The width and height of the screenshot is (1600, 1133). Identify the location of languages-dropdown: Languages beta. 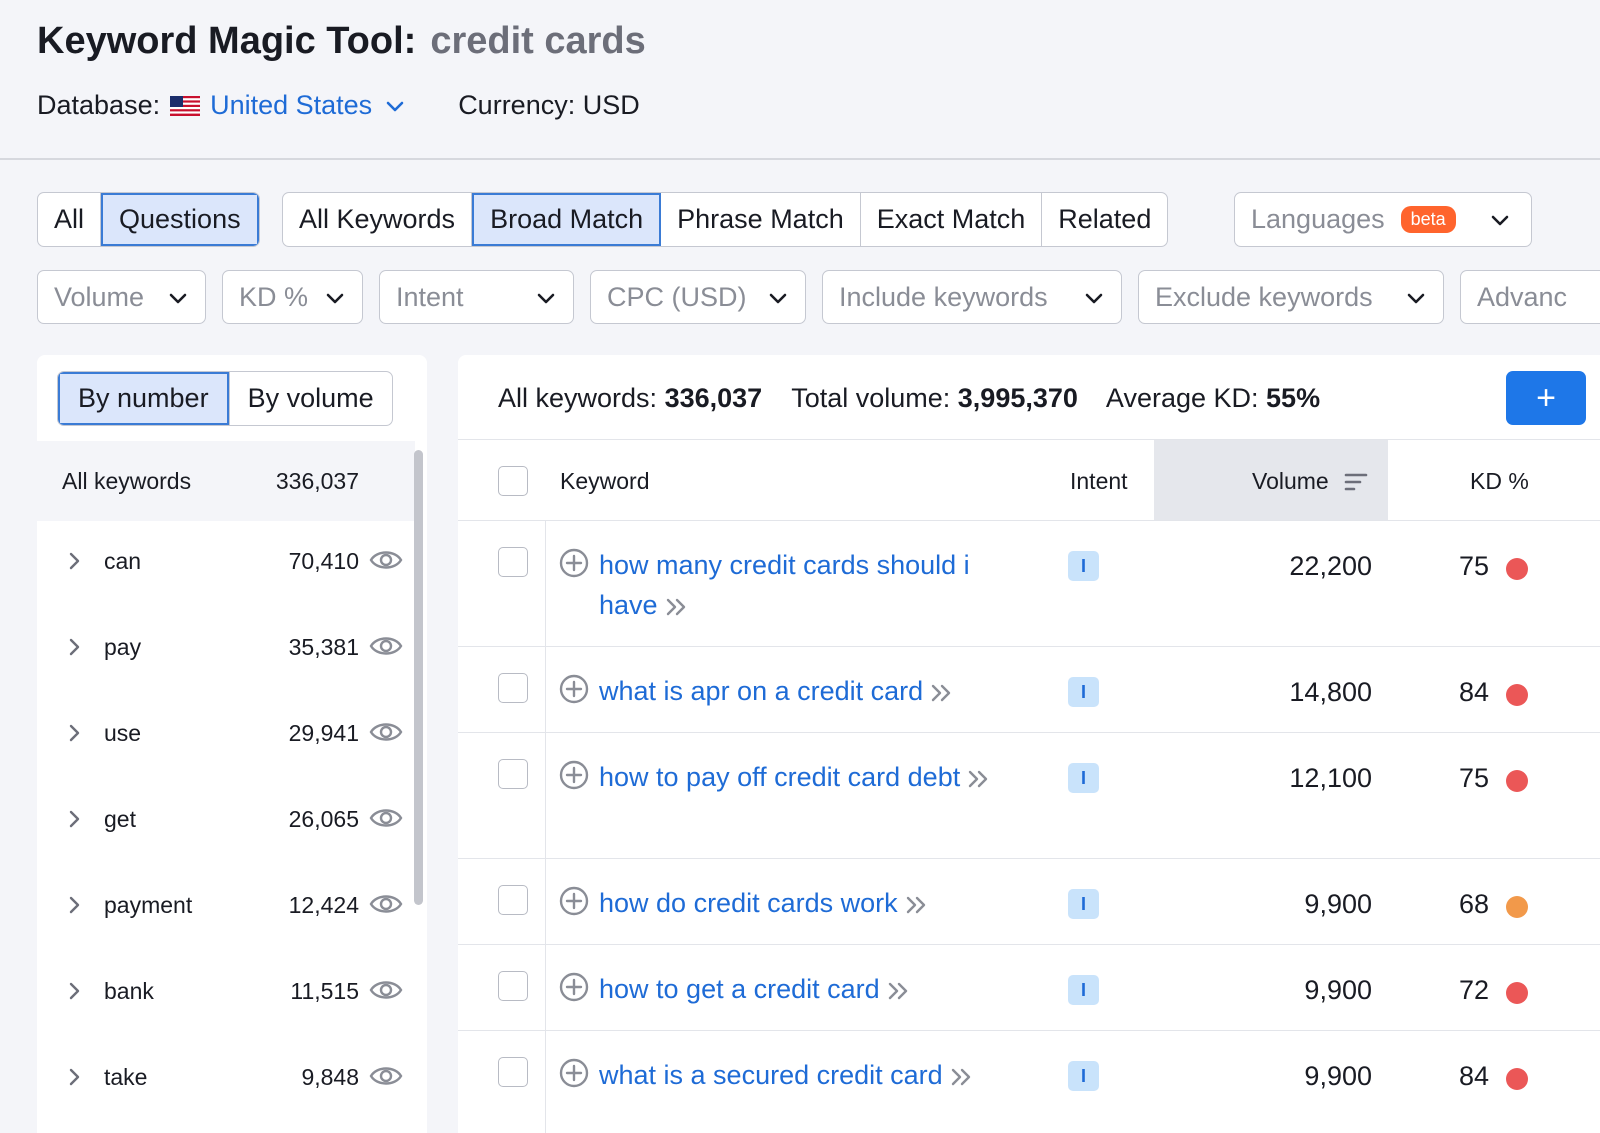
(1383, 219).